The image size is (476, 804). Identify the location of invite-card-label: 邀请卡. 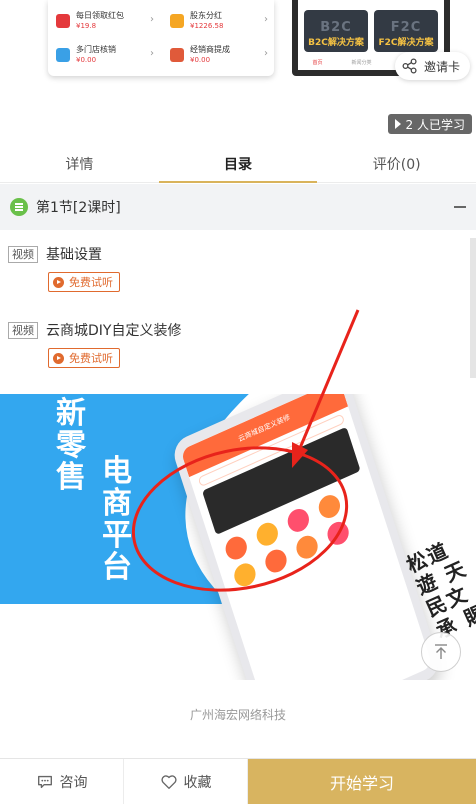
(441, 66).